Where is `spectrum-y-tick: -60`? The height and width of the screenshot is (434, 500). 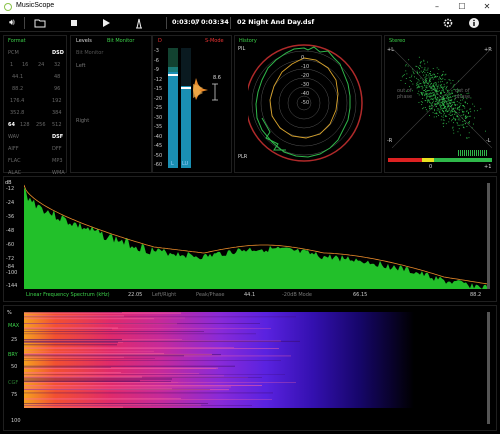 spectrum-y-tick: -60 is located at coordinates (10, 245).